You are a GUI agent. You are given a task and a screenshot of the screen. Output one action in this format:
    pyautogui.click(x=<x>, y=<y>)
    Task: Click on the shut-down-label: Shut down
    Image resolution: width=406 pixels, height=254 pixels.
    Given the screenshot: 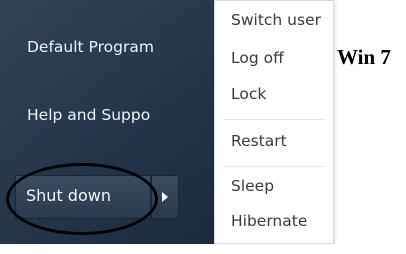 What is the action you would take?
    pyautogui.click(x=68, y=195)
    